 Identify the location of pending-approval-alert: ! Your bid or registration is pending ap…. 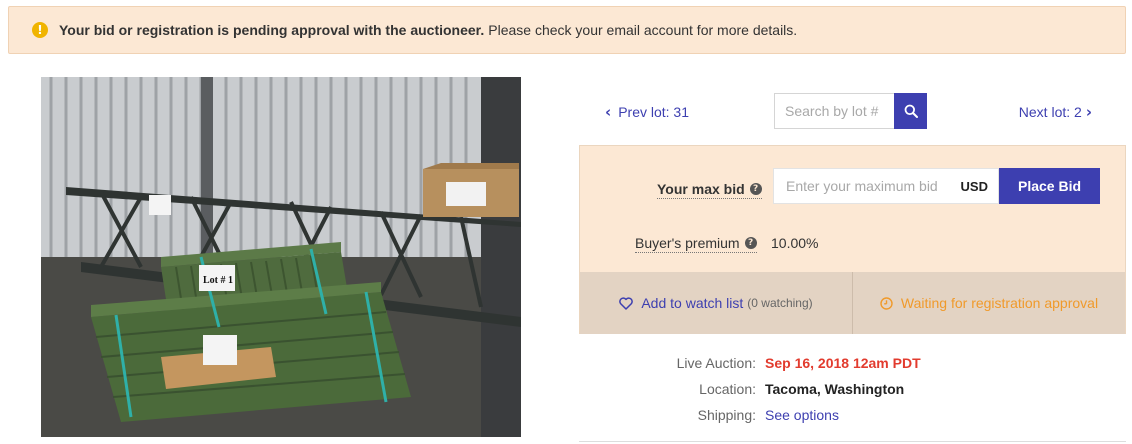
(567, 30).